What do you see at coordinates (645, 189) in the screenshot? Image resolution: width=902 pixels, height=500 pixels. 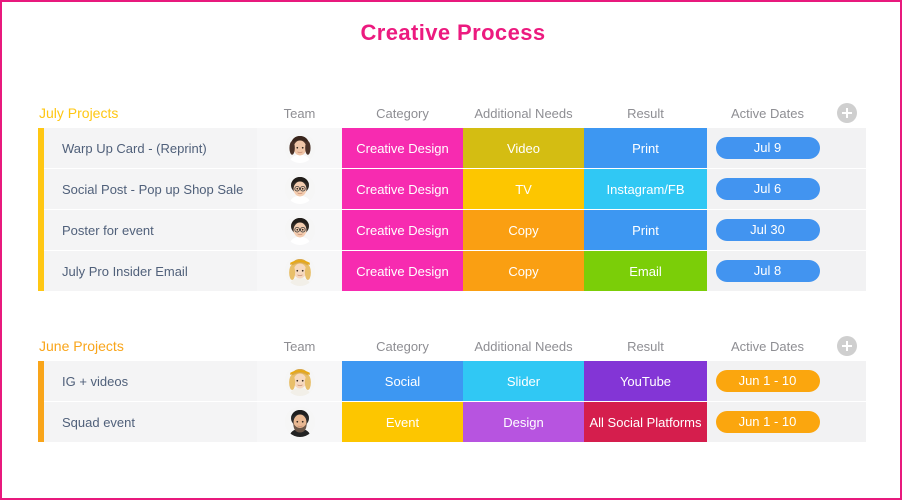 I see `row-result-tag: Instagram/FB` at bounding box center [645, 189].